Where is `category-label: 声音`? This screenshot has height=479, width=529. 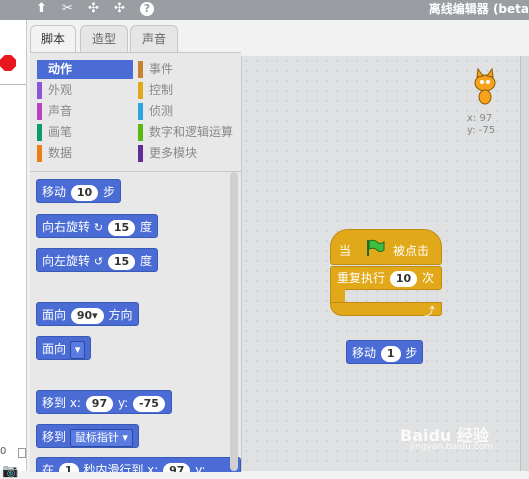 category-label: 声音 is located at coordinates (60, 111).